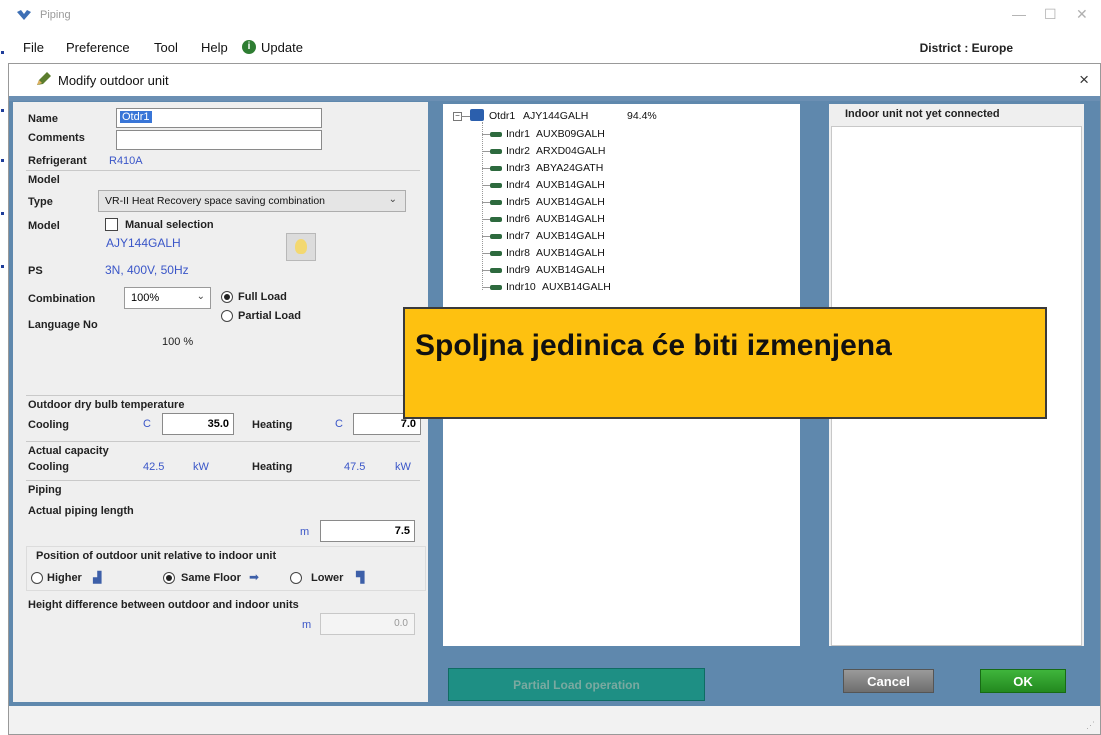  What do you see at coordinates (1082, 14) in the screenshot?
I see `close-window-icon: ✕` at bounding box center [1082, 14].